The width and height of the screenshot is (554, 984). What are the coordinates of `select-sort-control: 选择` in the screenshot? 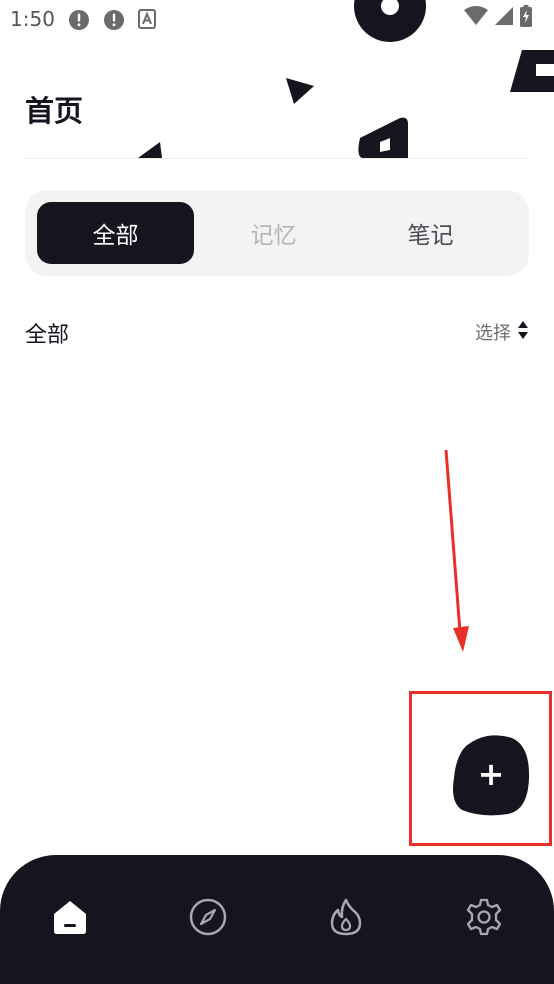 It's located at (502, 332).